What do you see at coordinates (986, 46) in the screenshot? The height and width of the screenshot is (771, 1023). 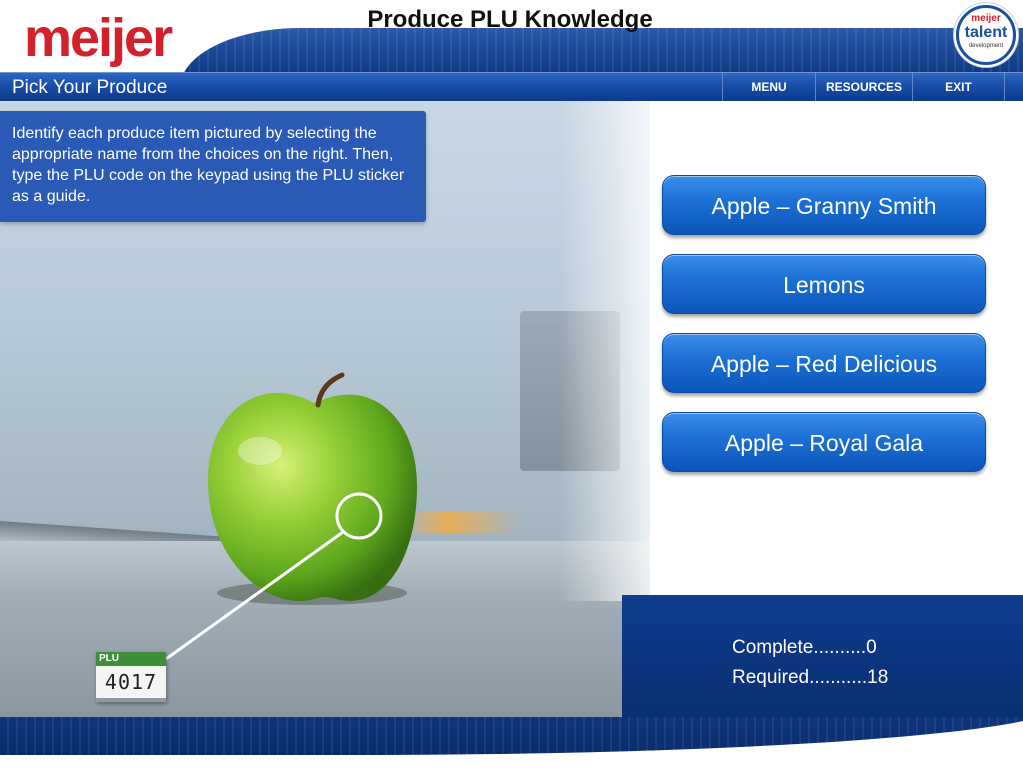 I see `badge-subtitle: development` at bounding box center [986, 46].